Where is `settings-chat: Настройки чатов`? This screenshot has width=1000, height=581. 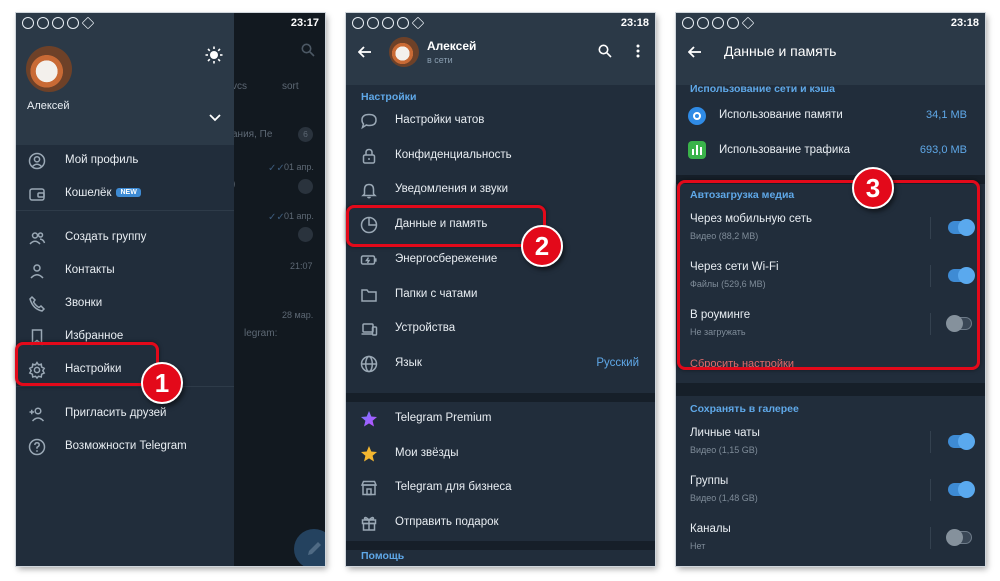 settings-chat: Настройки чатов is located at coordinates (500, 121).